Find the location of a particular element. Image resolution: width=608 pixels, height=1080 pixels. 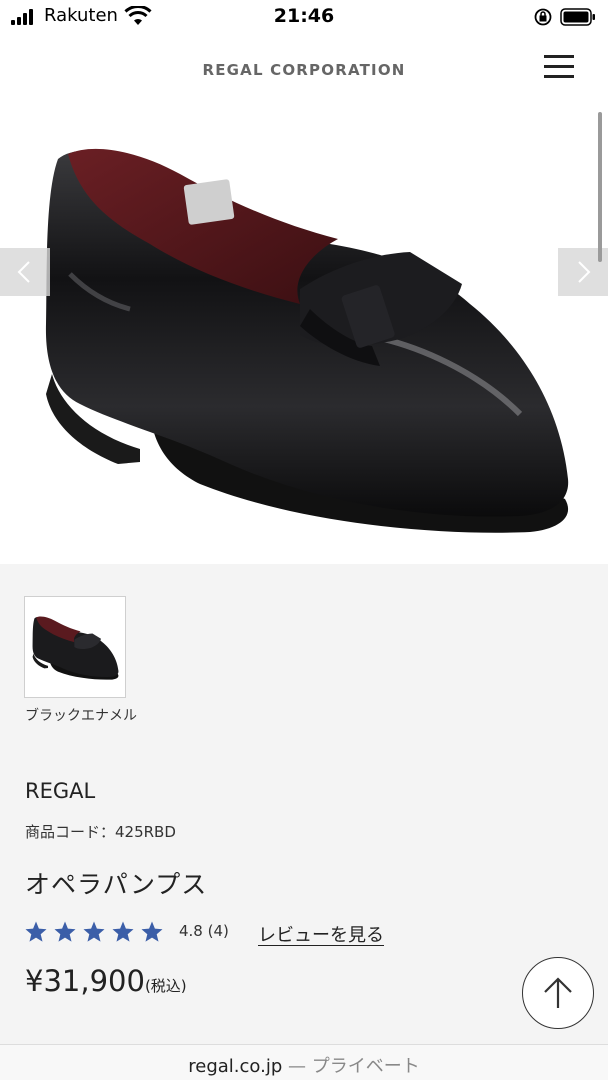

scroll-indicator is located at coordinates (600, 187).